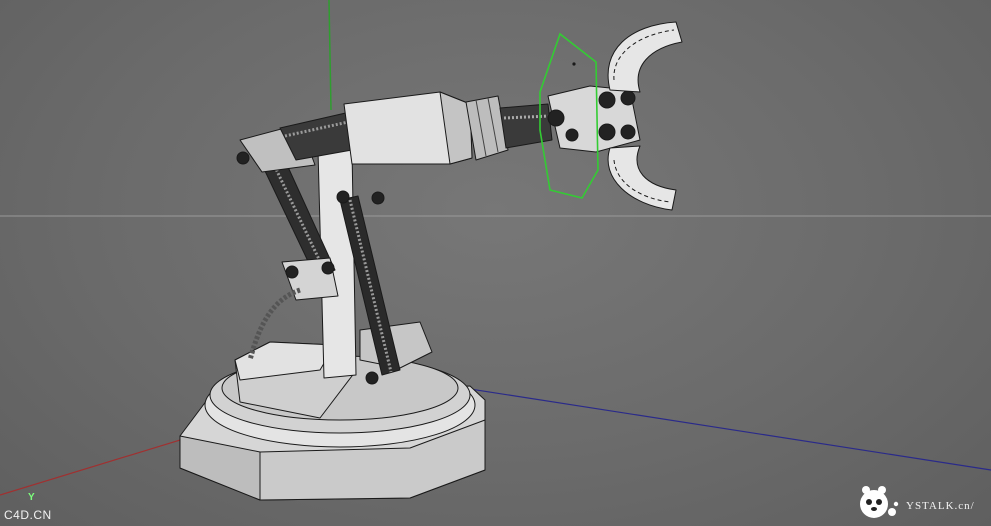 The width and height of the screenshot is (991, 526). I want to click on gripper-claw-upper, so click(645, 57).